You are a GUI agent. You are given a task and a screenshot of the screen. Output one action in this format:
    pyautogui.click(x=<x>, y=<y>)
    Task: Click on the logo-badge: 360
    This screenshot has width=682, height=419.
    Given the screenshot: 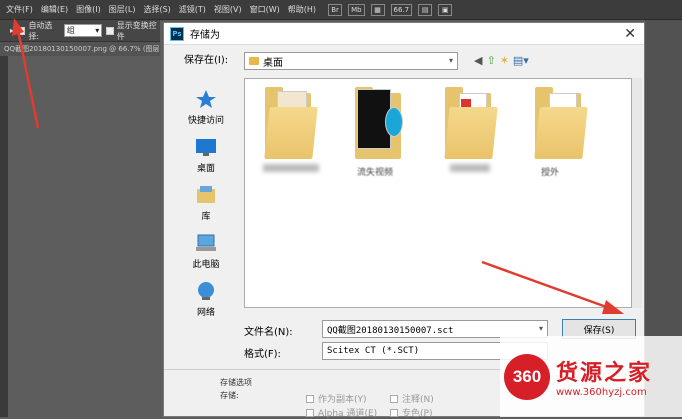 What is the action you would take?
    pyautogui.click(x=527, y=376)
    